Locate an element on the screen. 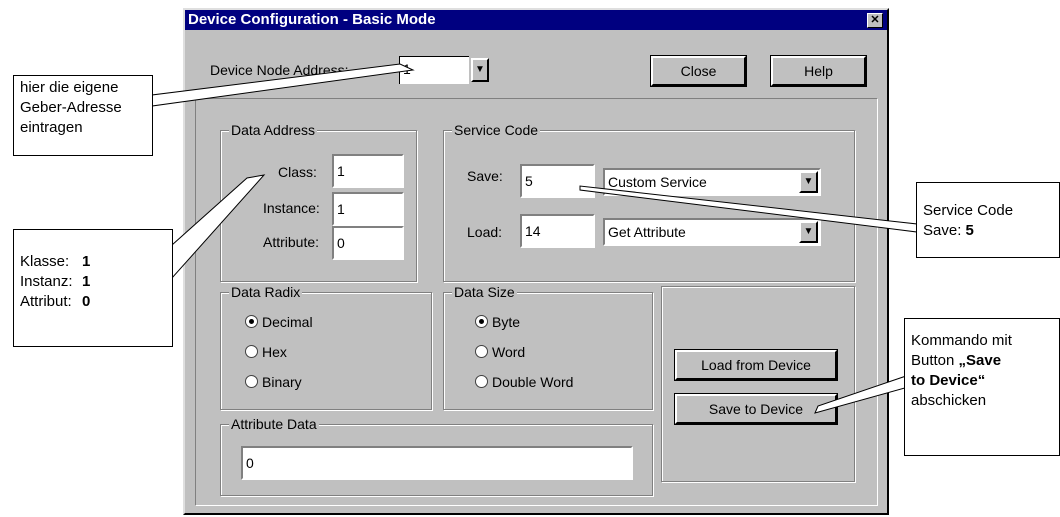  service-code-note-label: Save: is located at coordinates (942, 230).